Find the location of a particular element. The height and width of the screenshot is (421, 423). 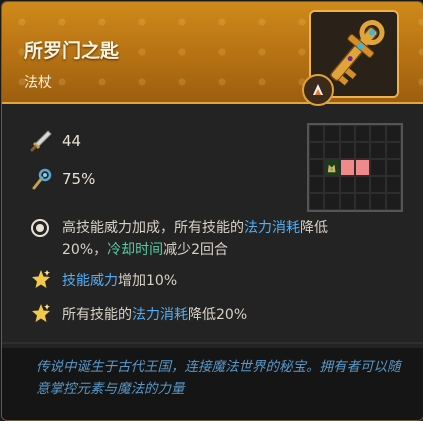

effect-highlight-cooldown: 冷却时间 is located at coordinates (135, 250).